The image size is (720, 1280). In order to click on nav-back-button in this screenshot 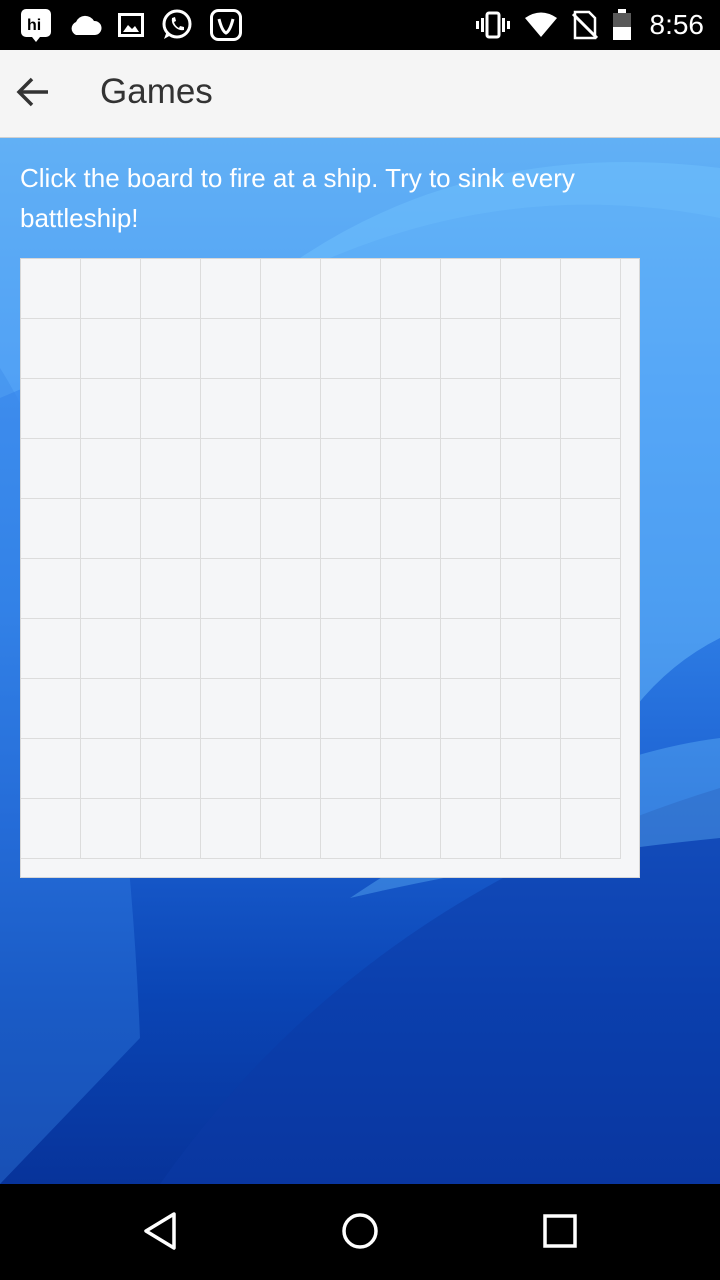, I will do `click(160, 1233)`.